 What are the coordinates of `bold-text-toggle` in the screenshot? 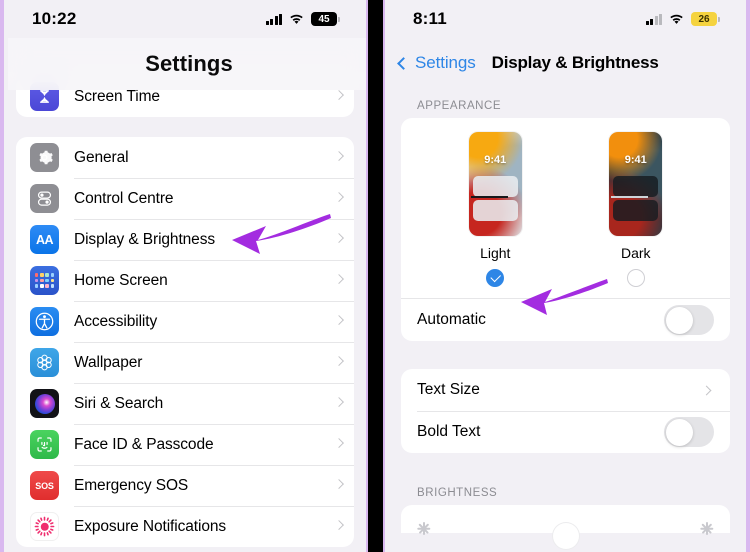 It's located at (689, 432).